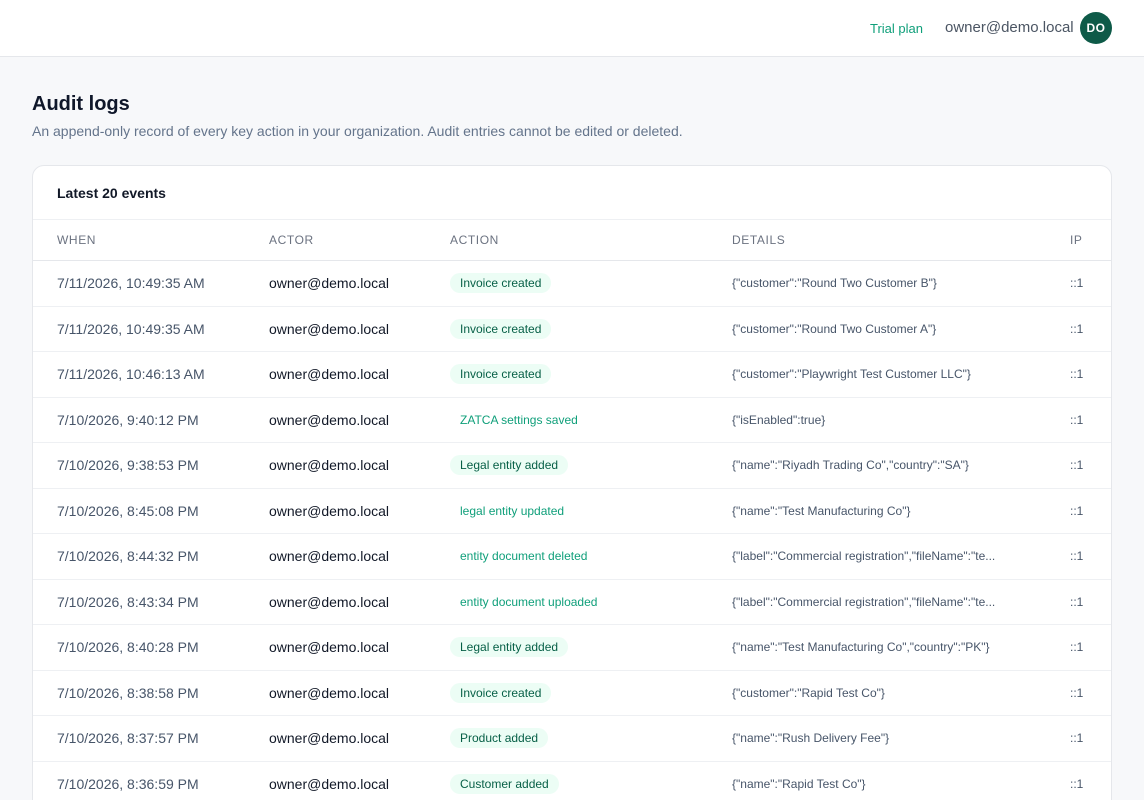 The height and width of the screenshot is (800, 1144). Describe the element at coordinates (759, 240) in the screenshot. I see `column-header-details: Details` at that location.